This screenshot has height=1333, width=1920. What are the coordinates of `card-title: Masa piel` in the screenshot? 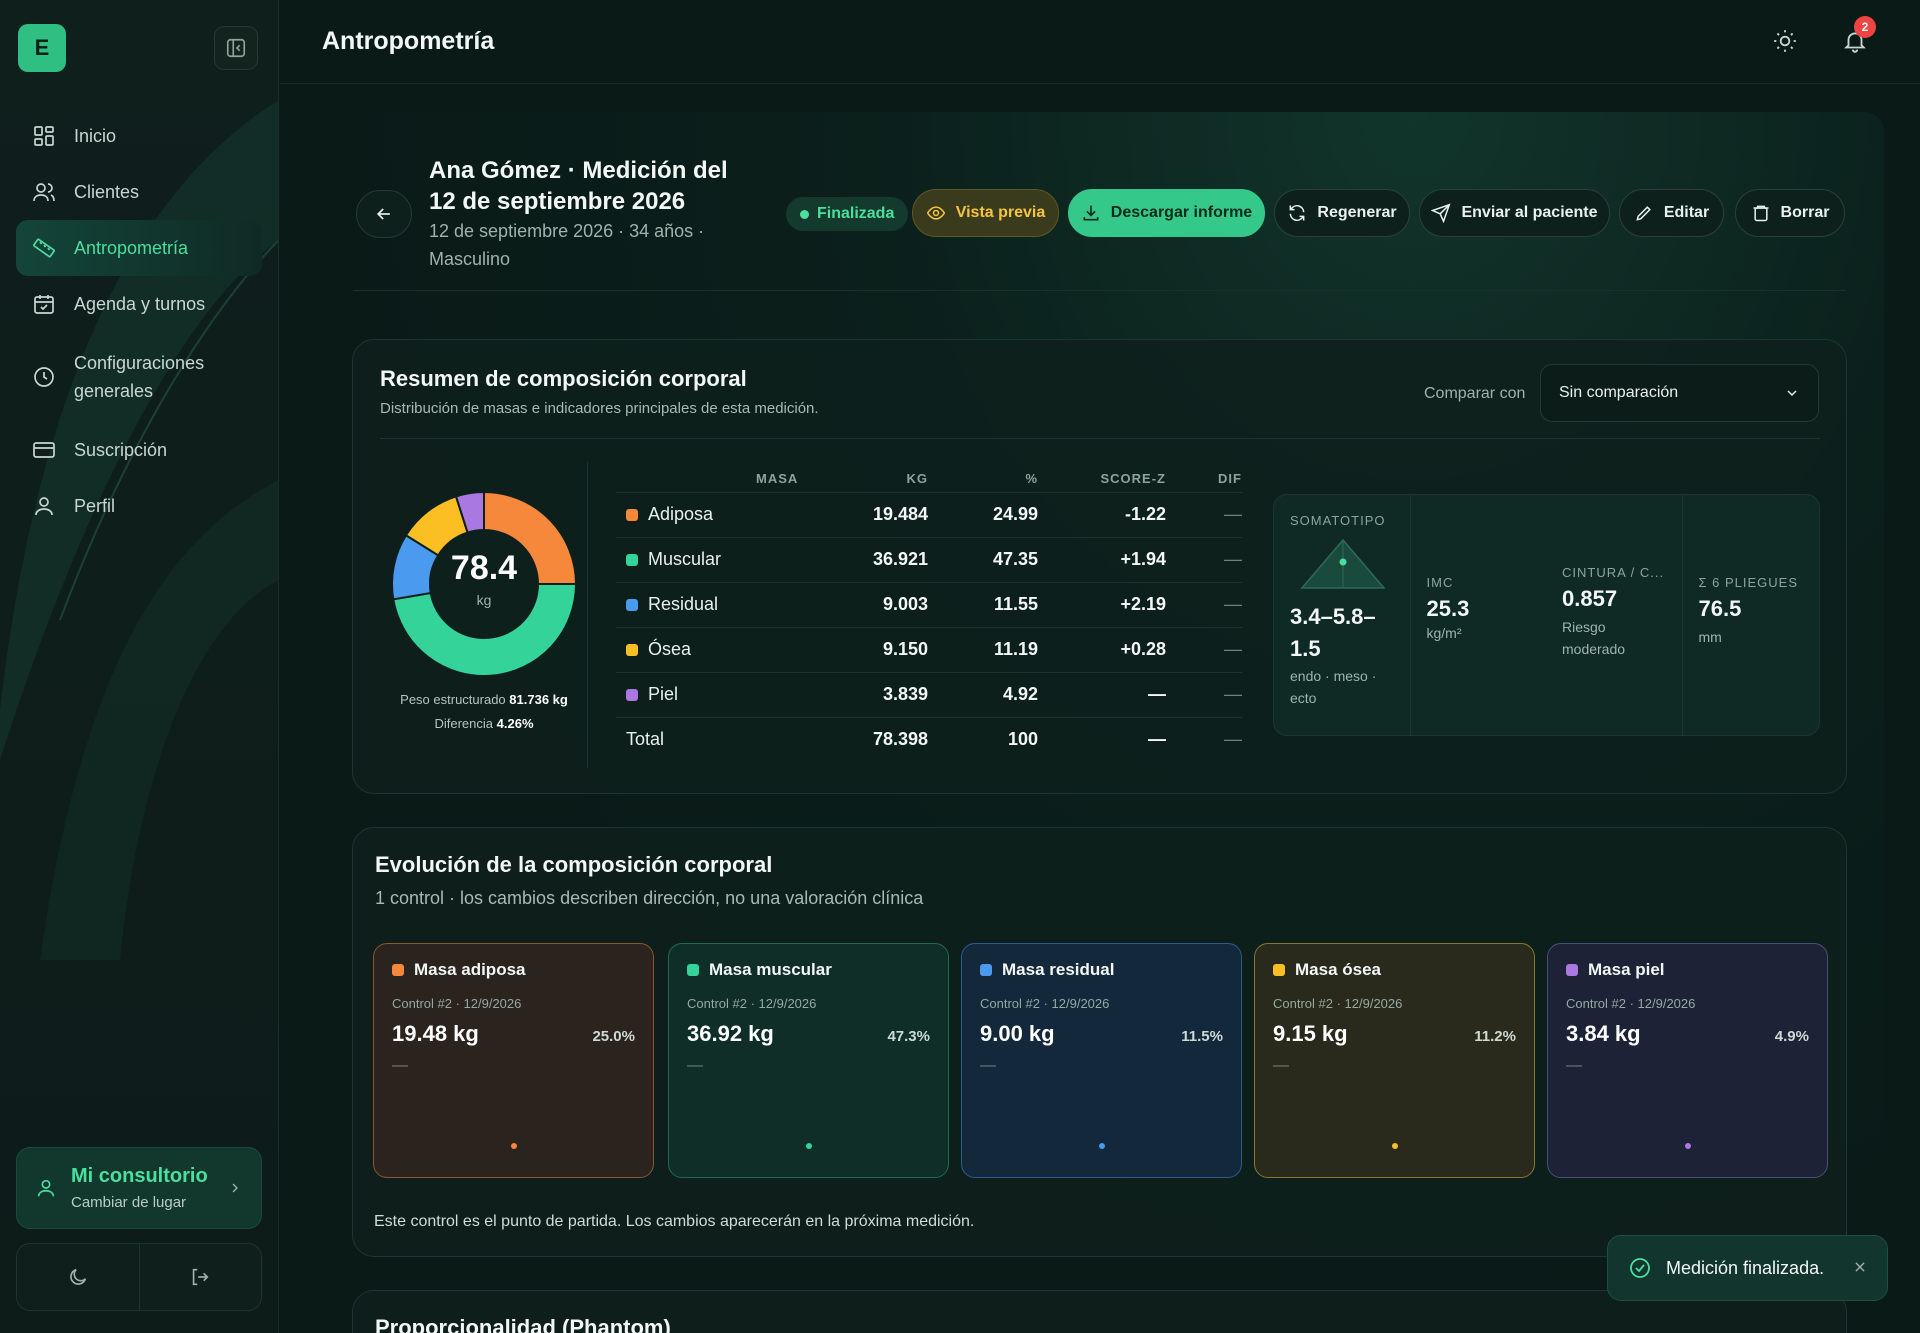 It's located at (1687, 970).